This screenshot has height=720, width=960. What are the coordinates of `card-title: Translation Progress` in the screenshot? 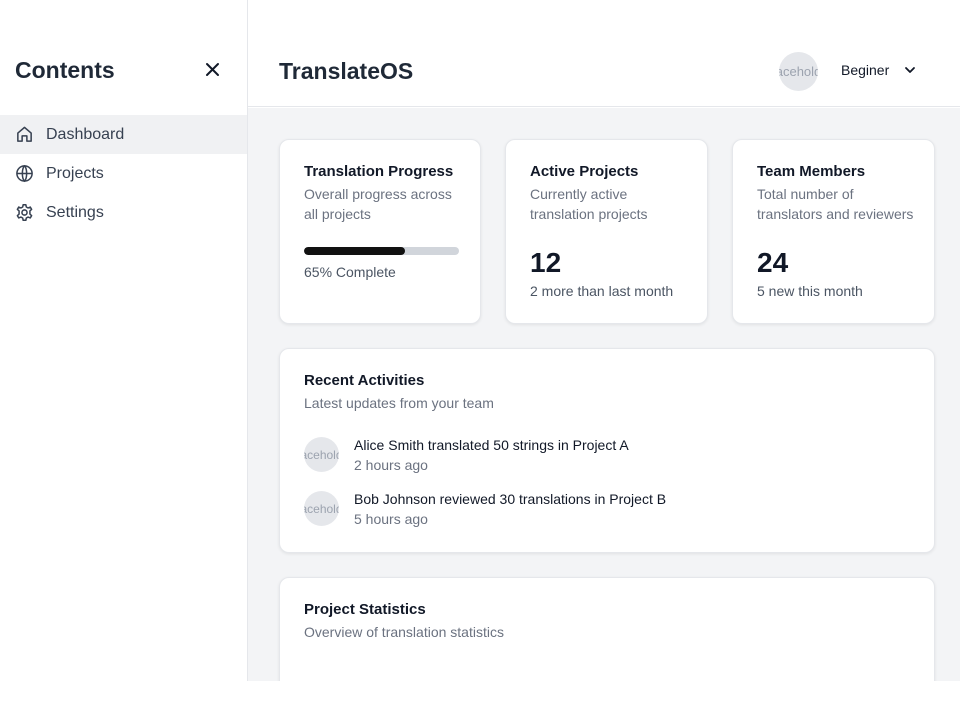 It's located at (379, 171).